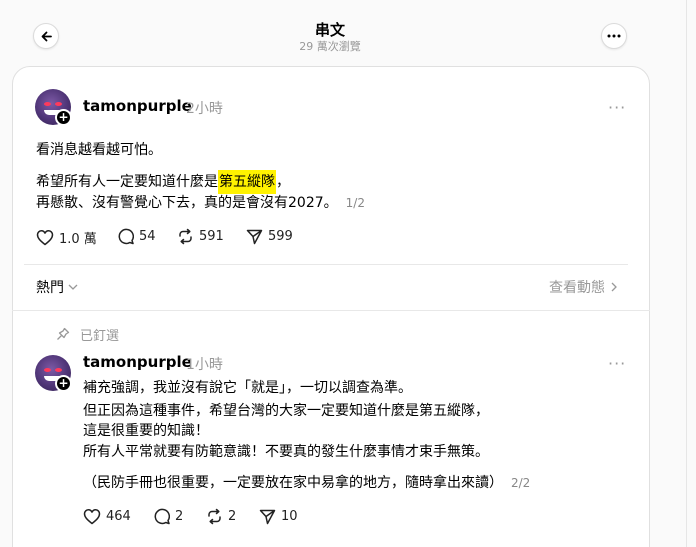 The height and width of the screenshot is (547, 696). I want to click on sort-dropdown: 熱門, so click(57, 287).